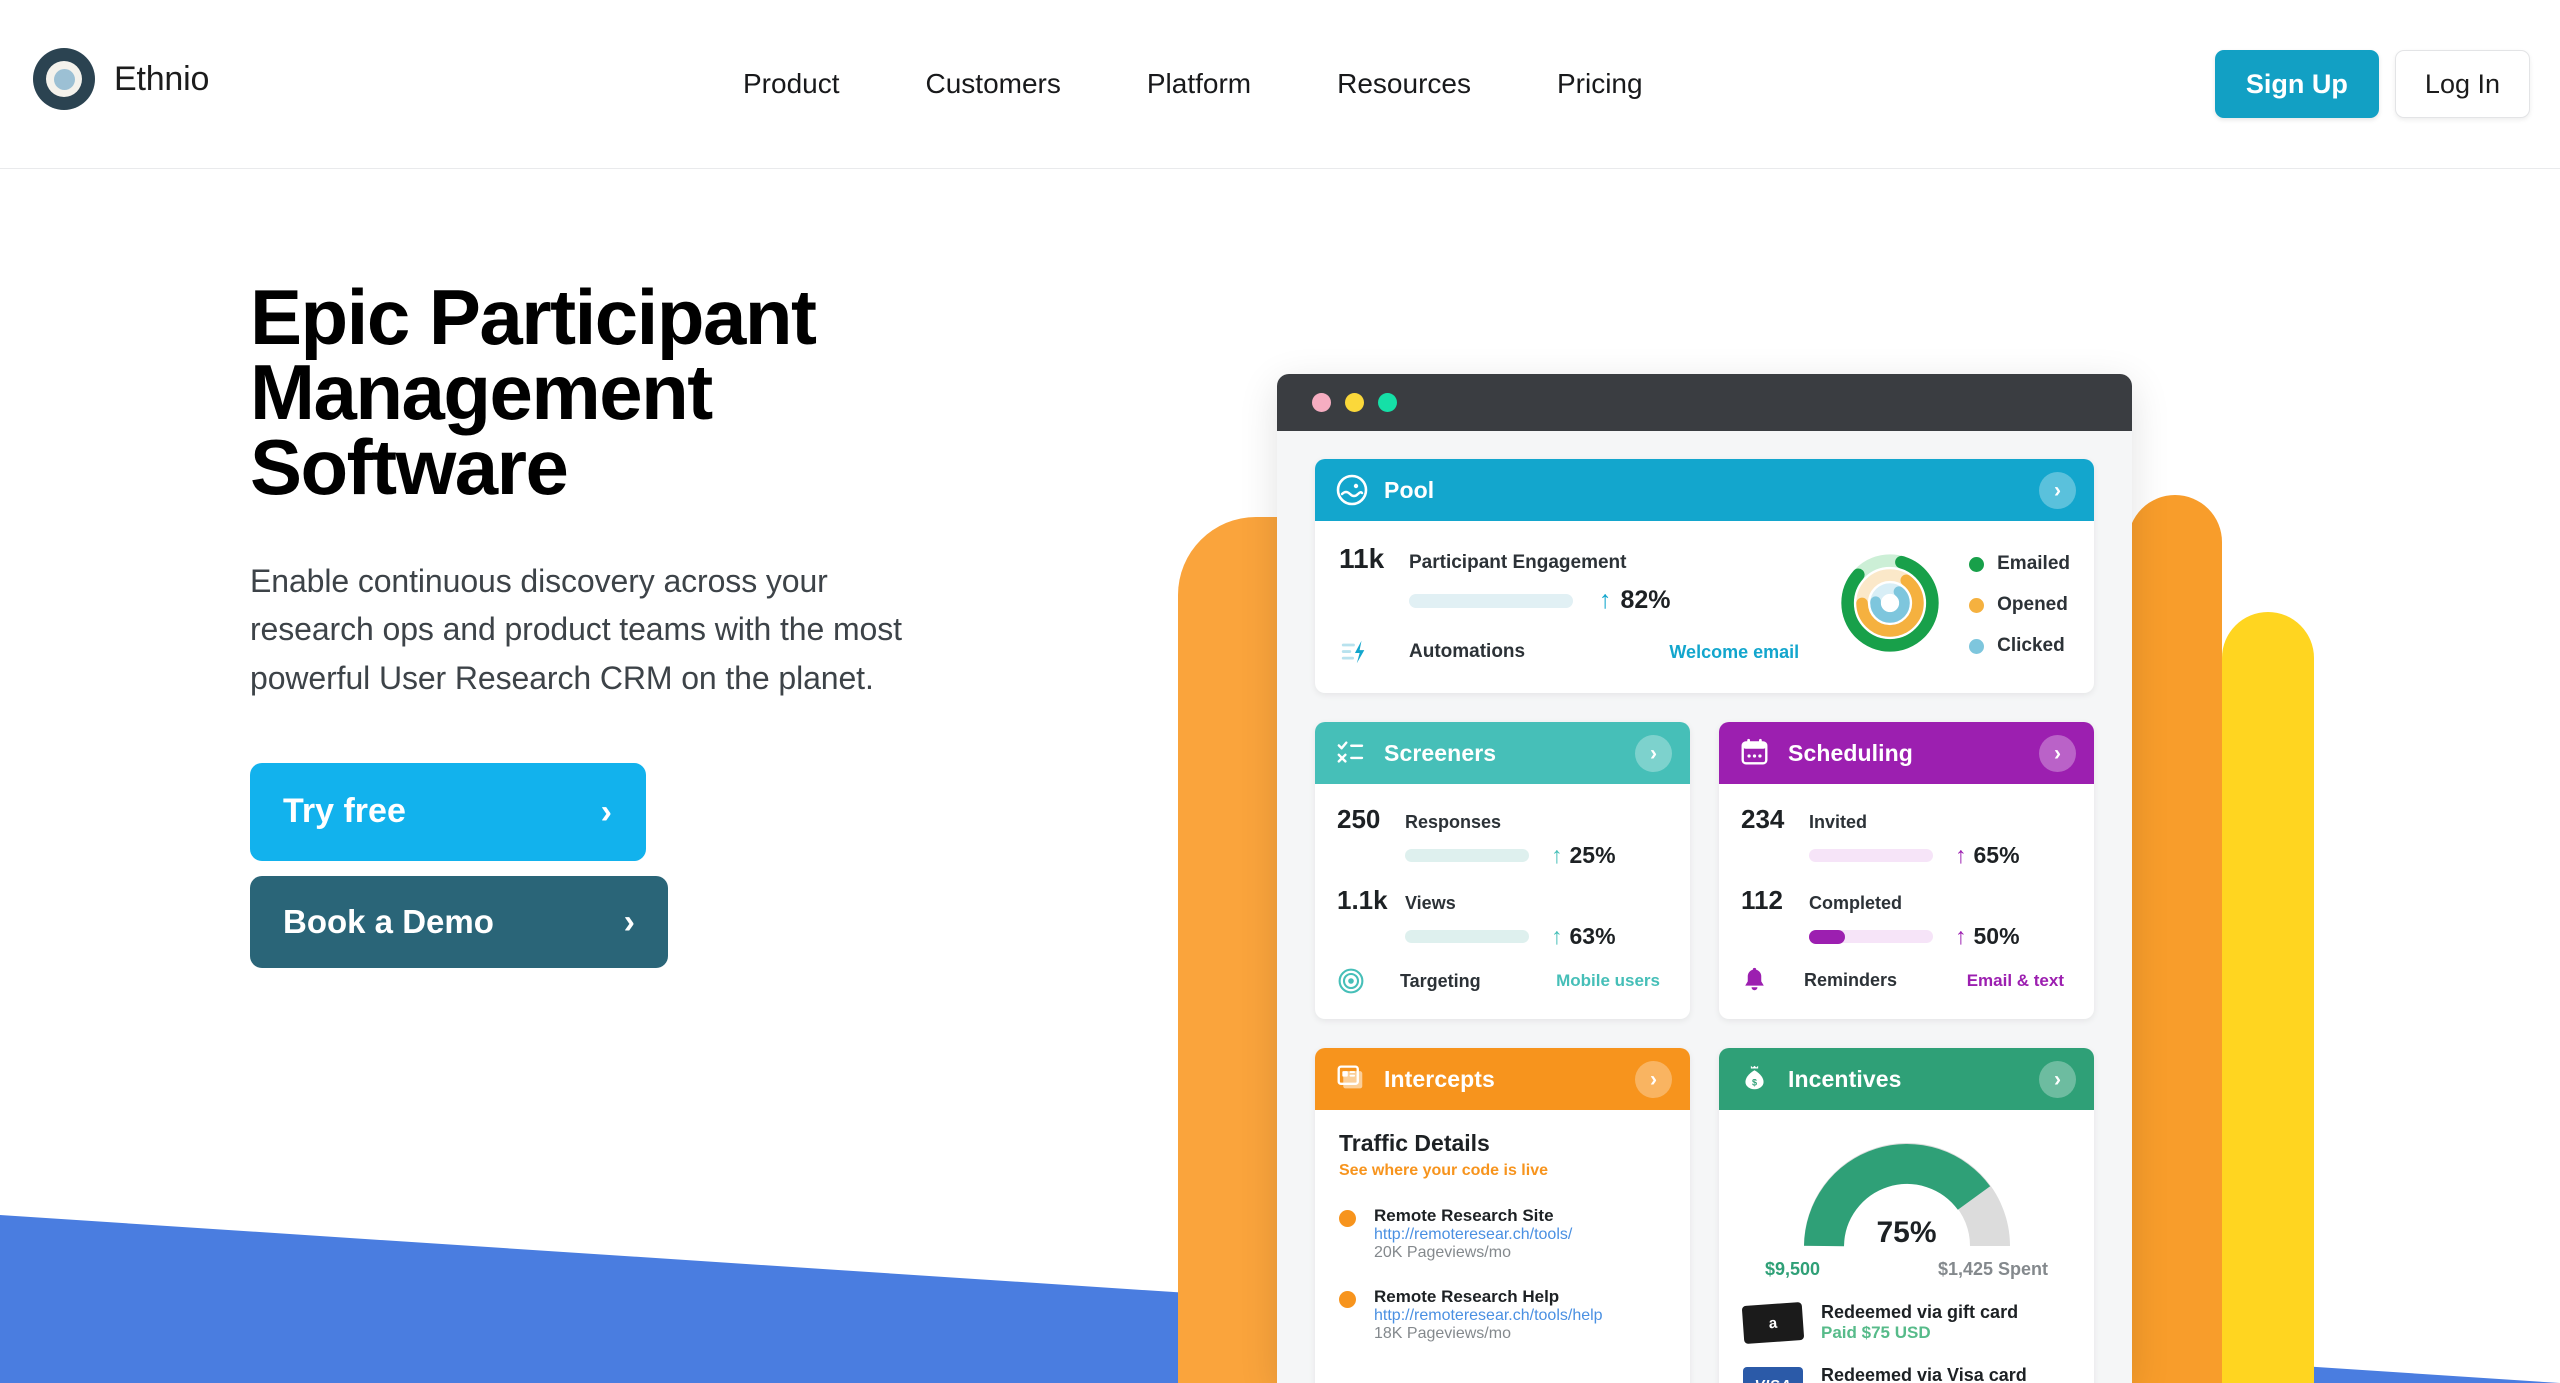  What do you see at coordinates (1592, 936) in the screenshot?
I see `screeners-views-delta-value: 63%` at bounding box center [1592, 936].